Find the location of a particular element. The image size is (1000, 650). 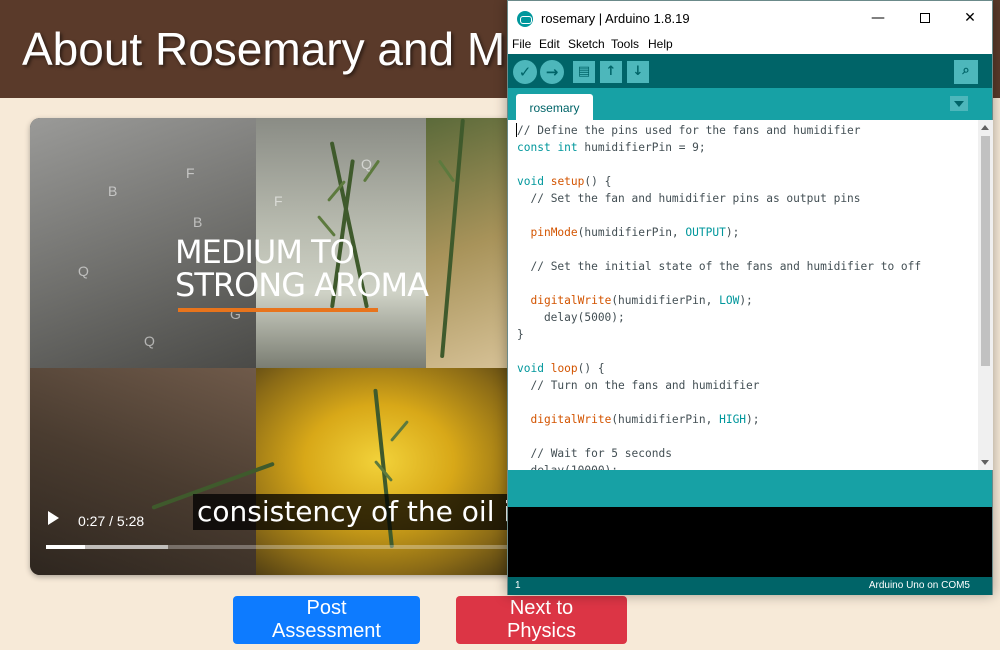

tab-rosemary: rosemary is located at coordinates (554, 107).